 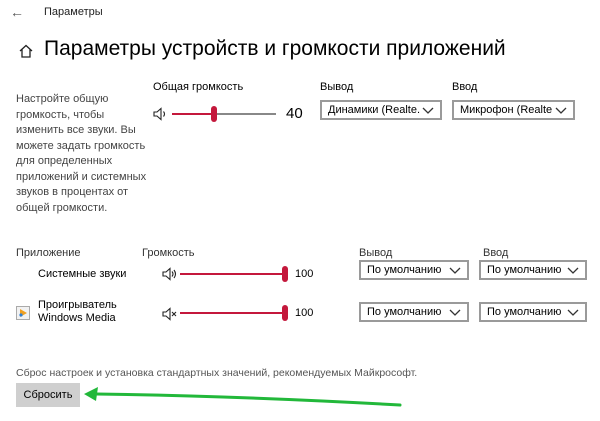 I want to click on home-icon, so click(x=26, y=51).